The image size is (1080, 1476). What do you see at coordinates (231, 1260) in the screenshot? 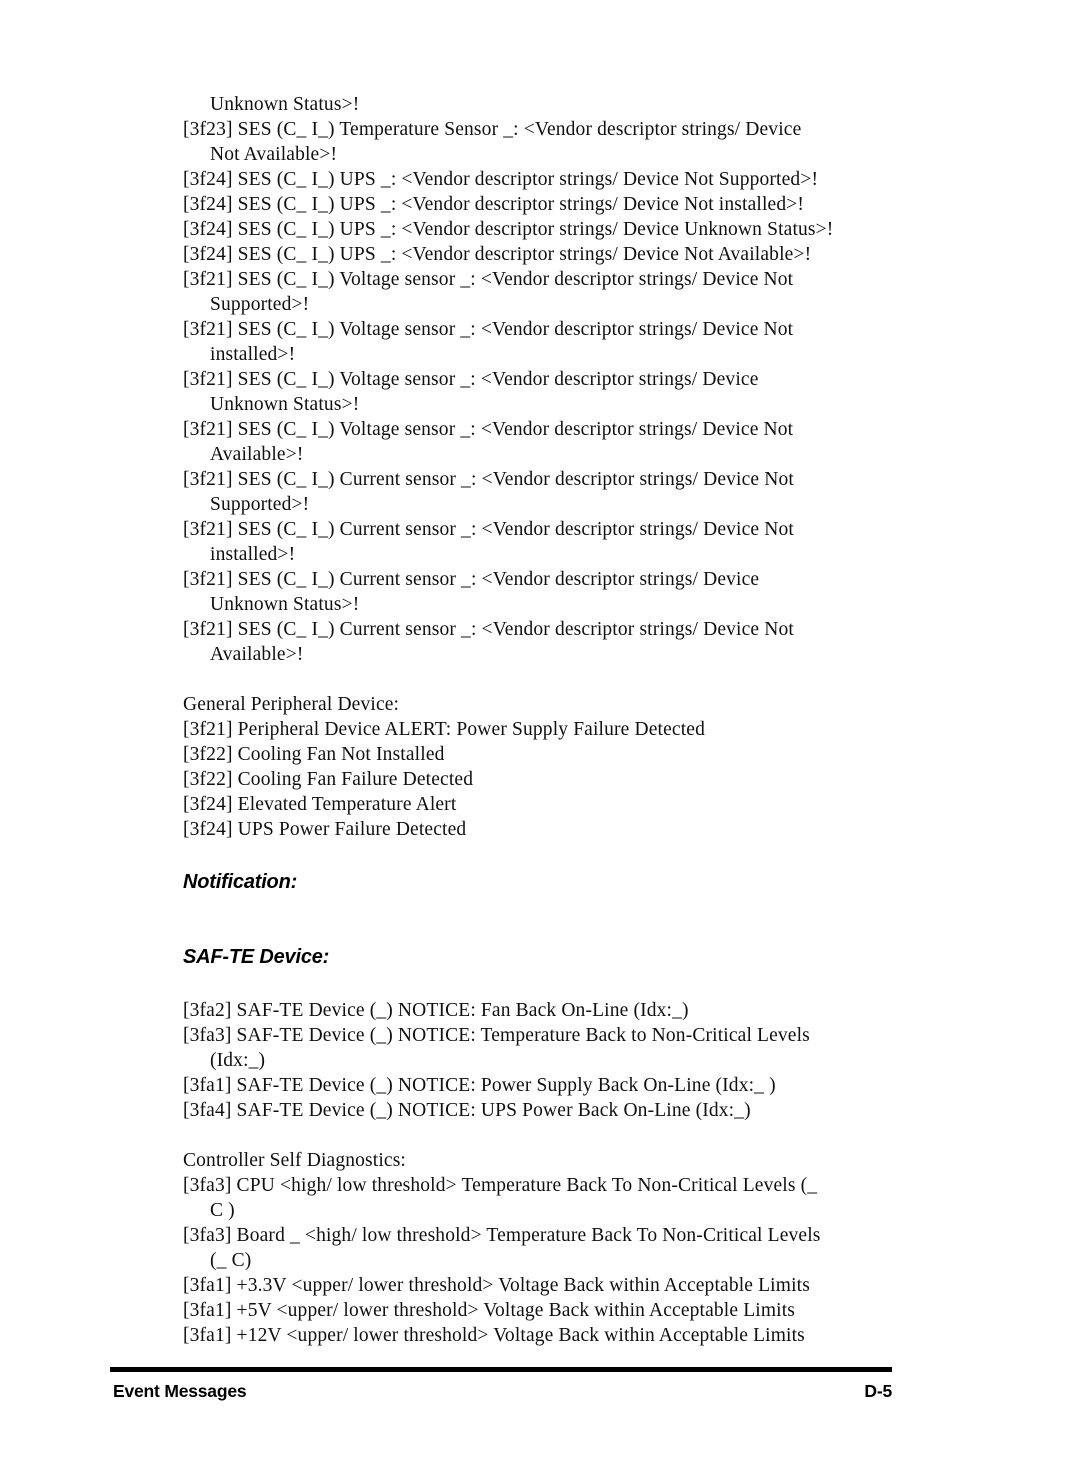
I see `text-line: (_ C)` at bounding box center [231, 1260].